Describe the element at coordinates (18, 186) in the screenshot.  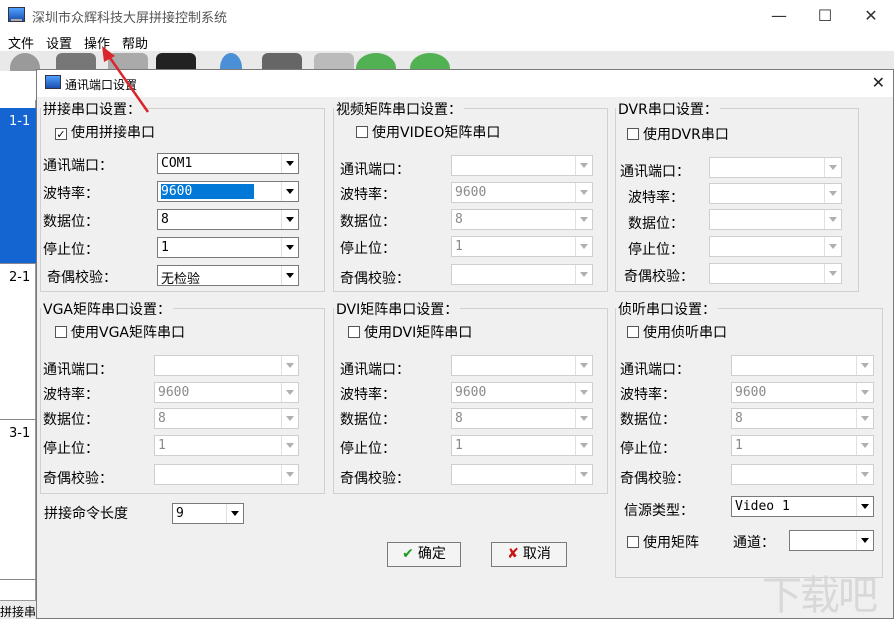
I see `screen-cell-1-1: 1-1` at that location.